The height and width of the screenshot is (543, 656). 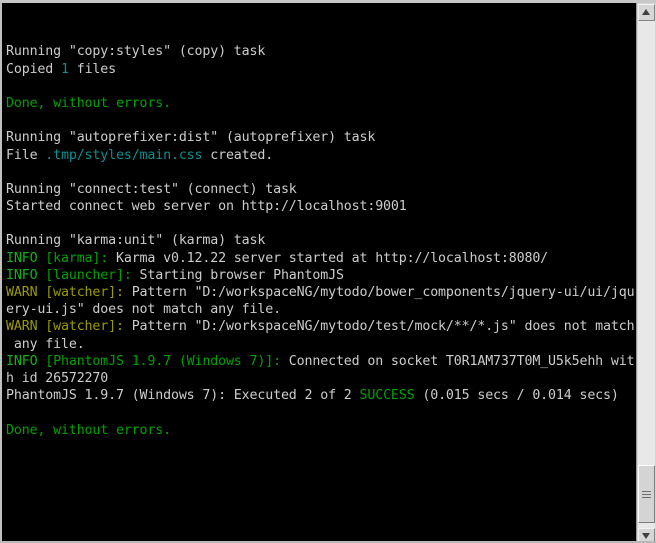 I want to click on console-text-segment: Starting browser PhantomJS, so click(x=237, y=275).